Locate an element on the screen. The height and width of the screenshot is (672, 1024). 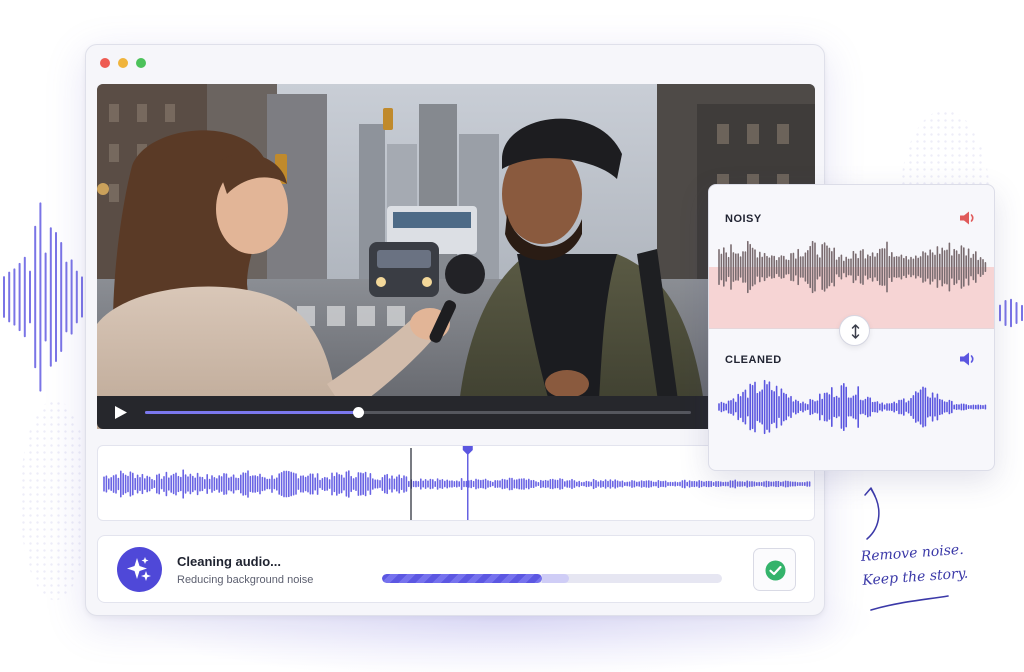
tagline: Remove noise. Keep the story. is located at coordinates (914, 565).